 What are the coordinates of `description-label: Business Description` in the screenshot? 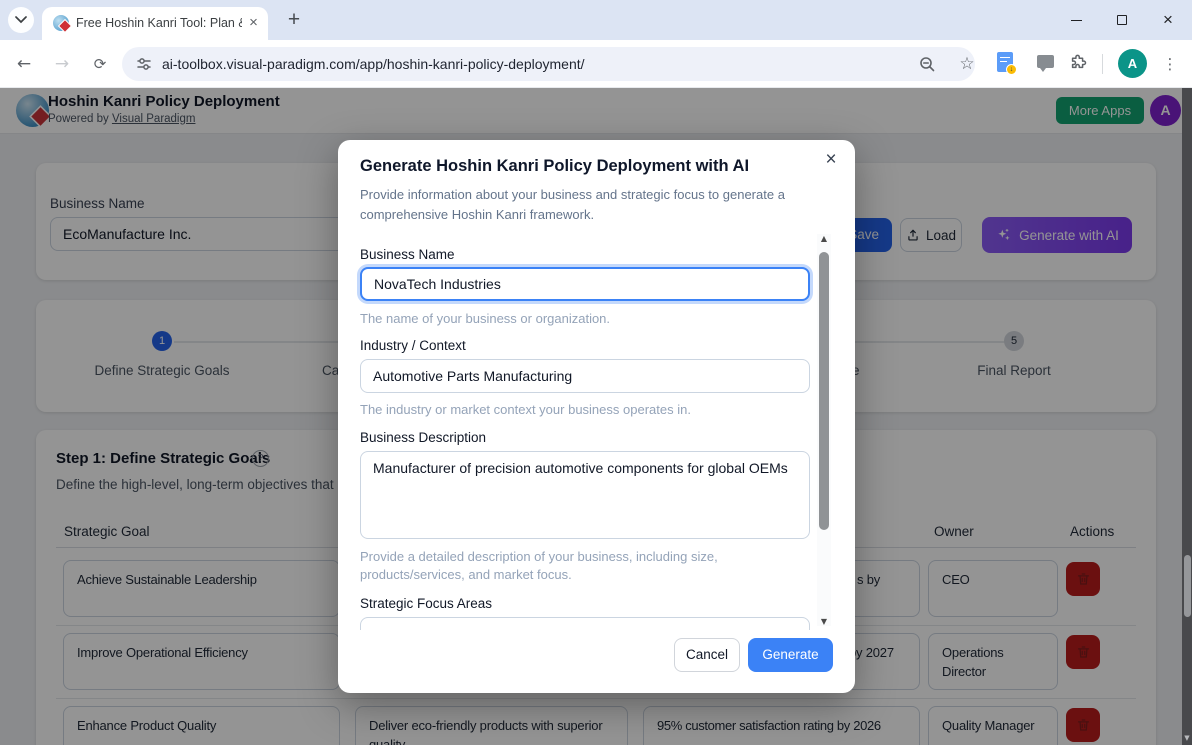 It's located at (423, 437).